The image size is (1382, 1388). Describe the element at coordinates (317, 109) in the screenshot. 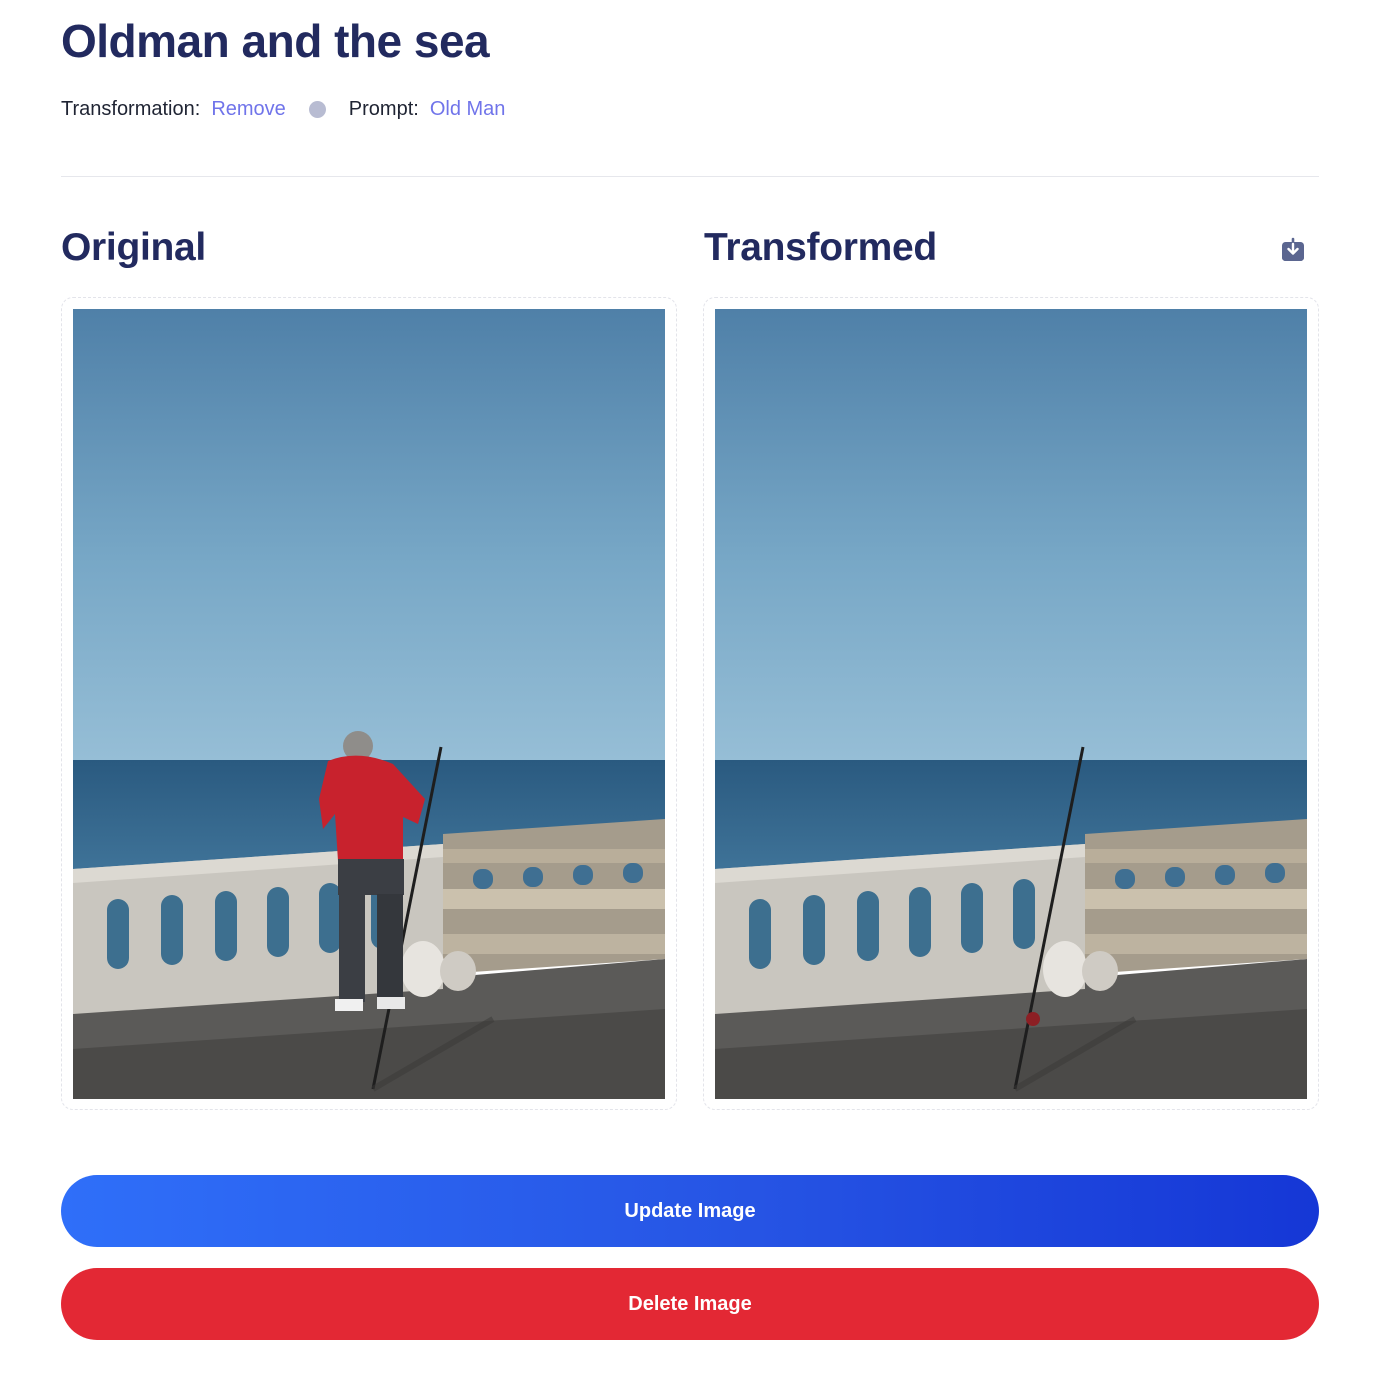

I see `separator-dot` at that location.